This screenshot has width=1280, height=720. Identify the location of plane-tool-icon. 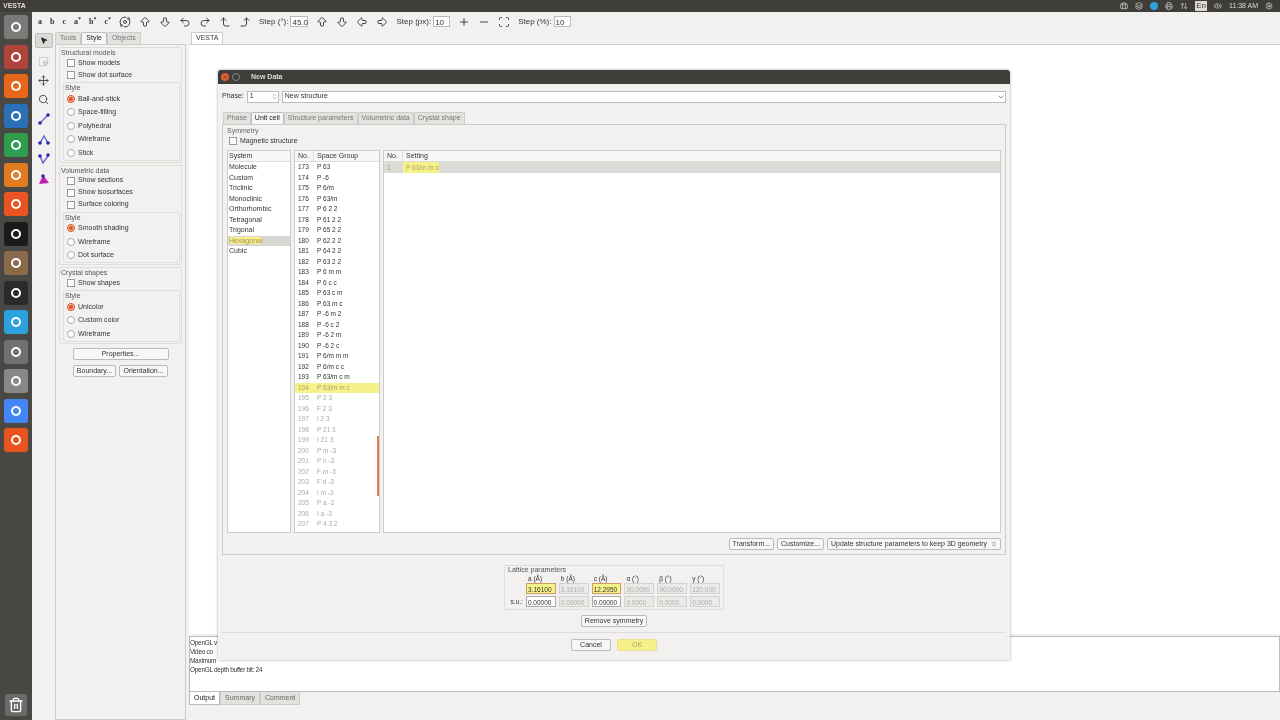
(43, 179).